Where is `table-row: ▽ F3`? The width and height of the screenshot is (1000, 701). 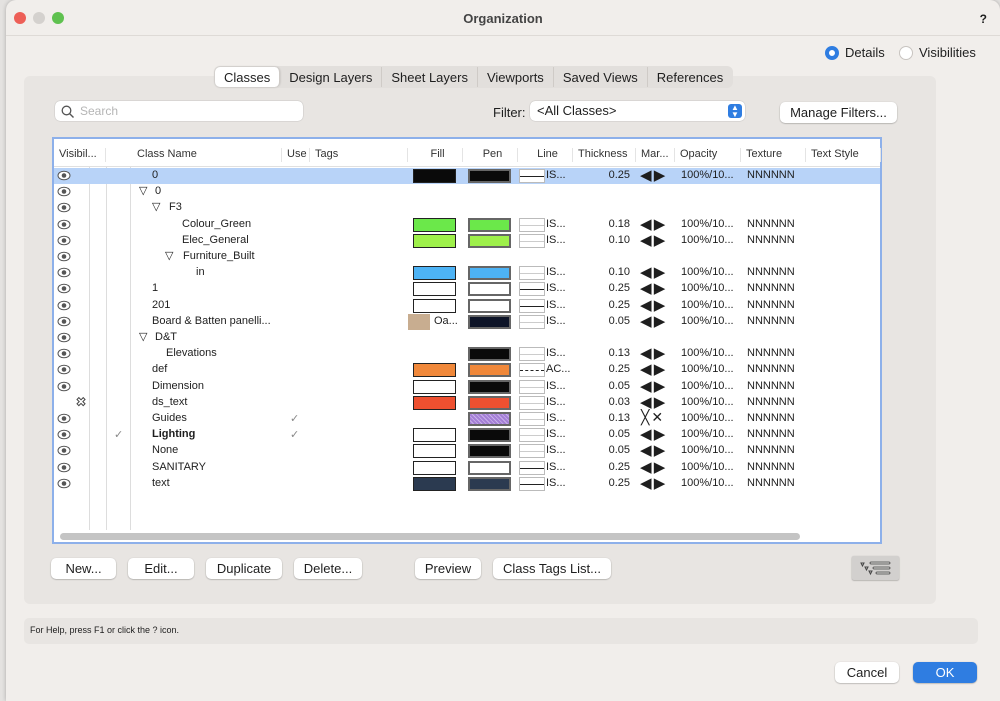
table-row: ▽ F3 is located at coordinates (467, 208).